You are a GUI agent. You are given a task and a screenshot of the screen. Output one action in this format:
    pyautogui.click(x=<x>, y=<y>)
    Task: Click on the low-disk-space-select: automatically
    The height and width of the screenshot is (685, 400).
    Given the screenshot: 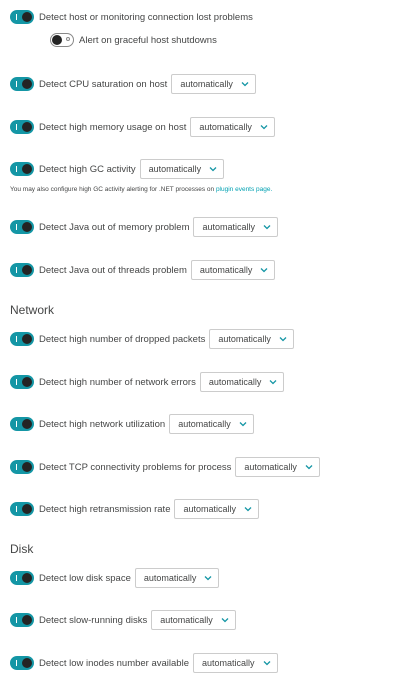 What is the action you would take?
    pyautogui.click(x=177, y=578)
    